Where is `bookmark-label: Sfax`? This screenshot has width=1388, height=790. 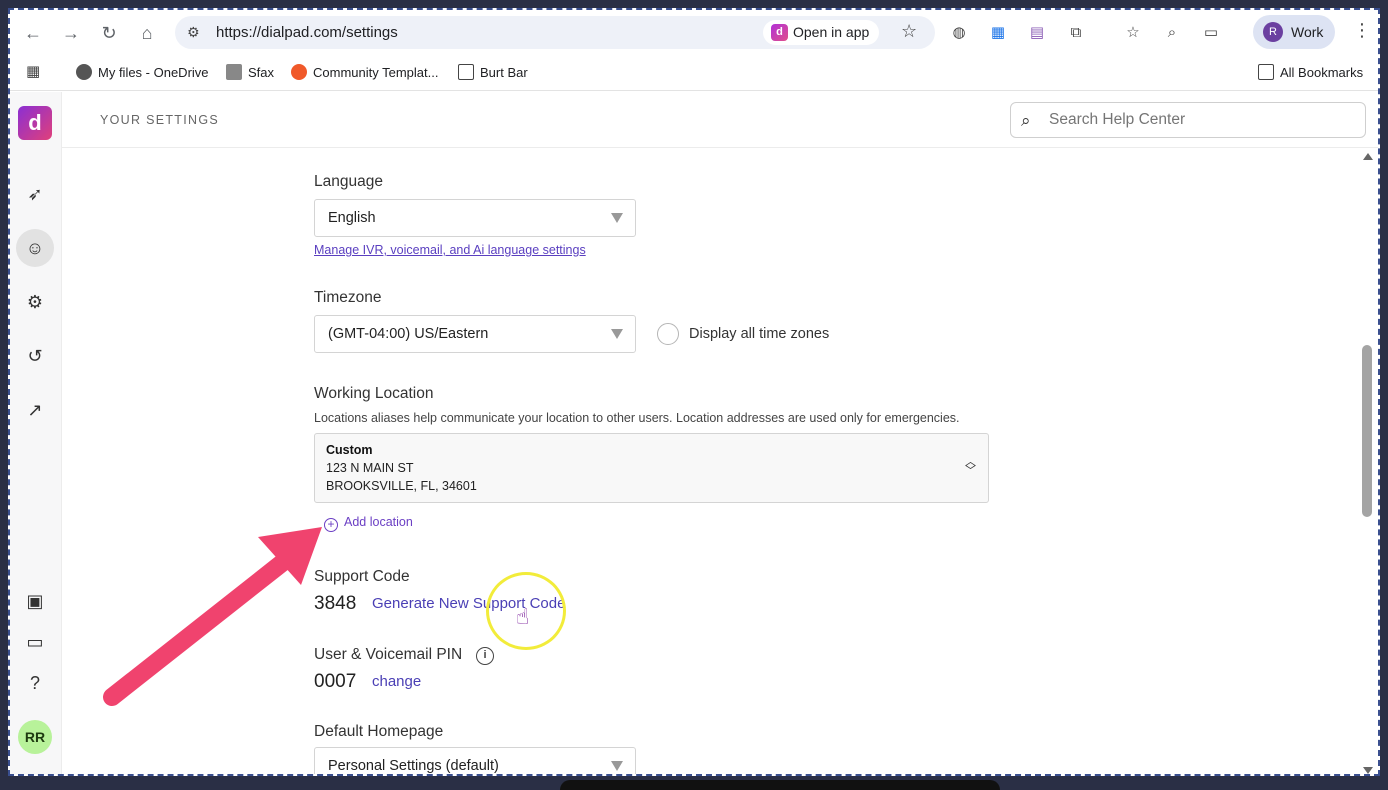 bookmark-label: Sfax is located at coordinates (261, 72).